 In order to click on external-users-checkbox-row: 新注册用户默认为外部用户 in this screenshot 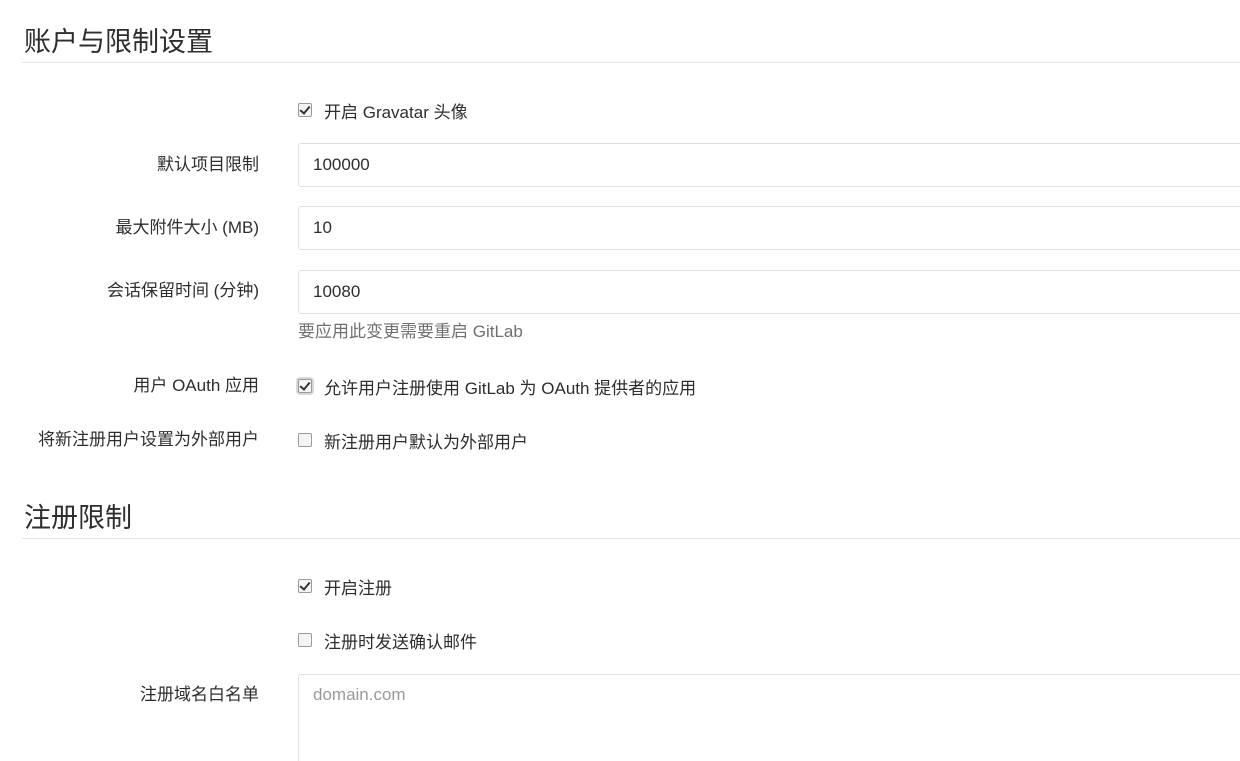, I will do `click(413, 440)`.